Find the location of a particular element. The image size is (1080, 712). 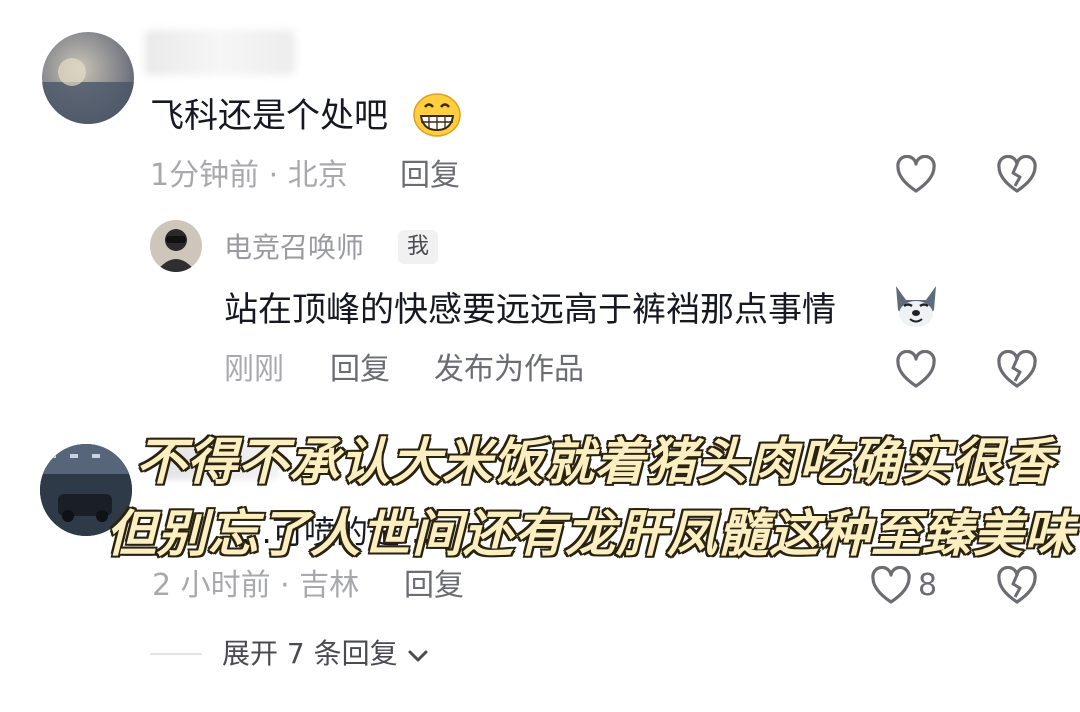

username-blurred is located at coordinates (220, 52).